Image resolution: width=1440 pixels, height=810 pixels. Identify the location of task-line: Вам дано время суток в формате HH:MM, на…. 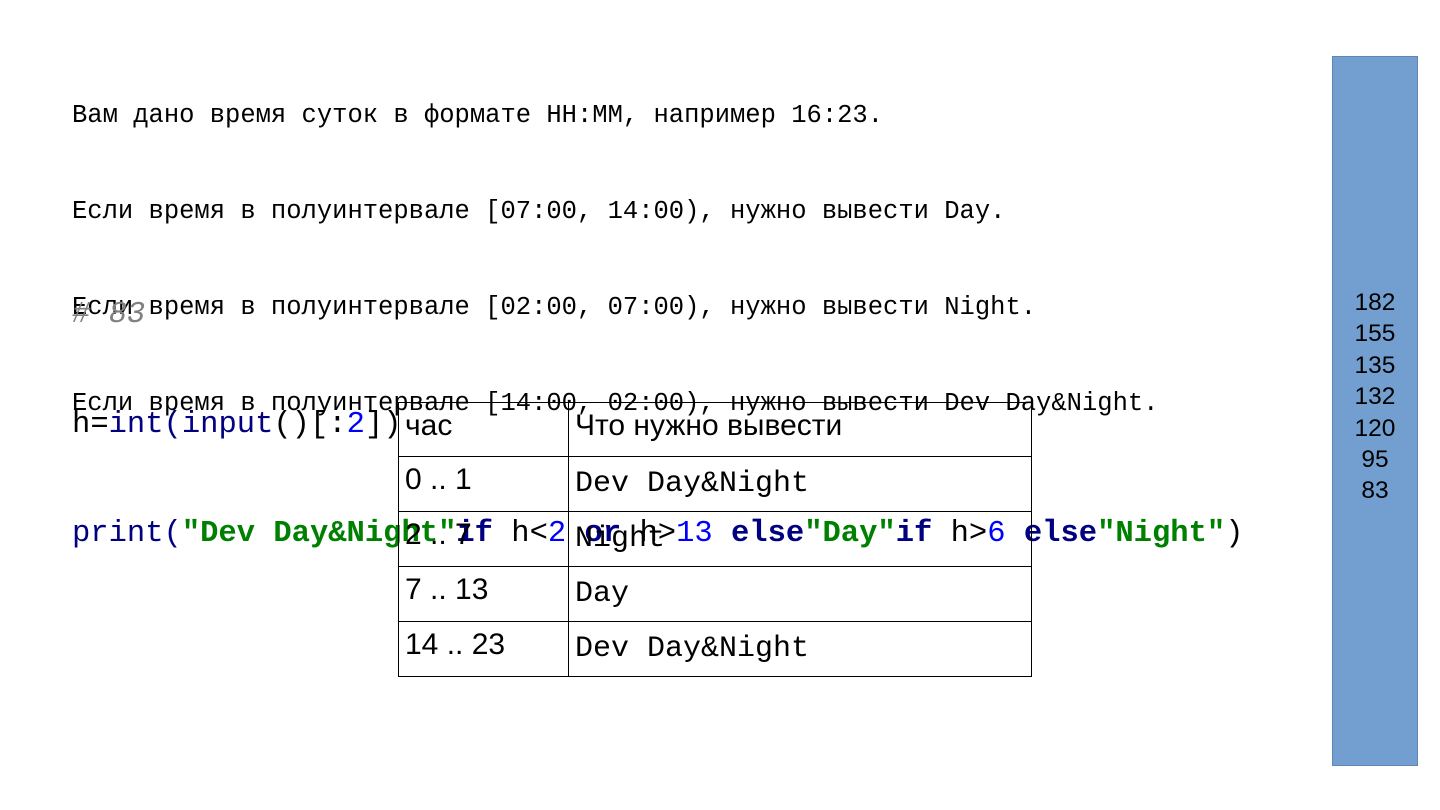
(478, 115).